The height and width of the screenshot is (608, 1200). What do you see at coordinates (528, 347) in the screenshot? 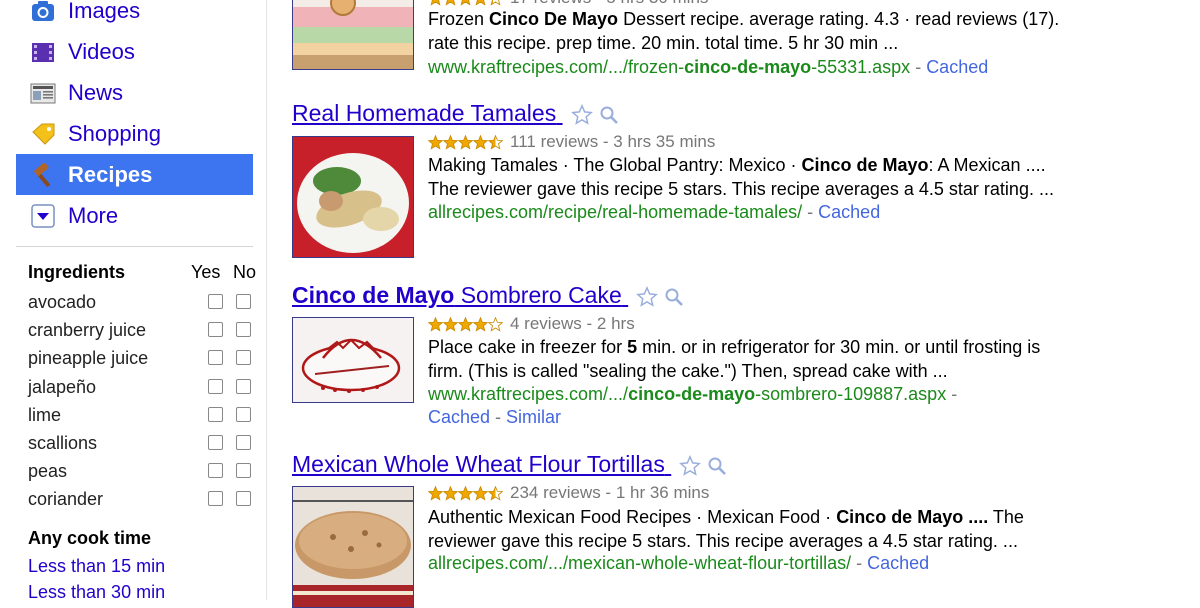
I see `snippet-text: Place cake in freezer for` at bounding box center [528, 347].